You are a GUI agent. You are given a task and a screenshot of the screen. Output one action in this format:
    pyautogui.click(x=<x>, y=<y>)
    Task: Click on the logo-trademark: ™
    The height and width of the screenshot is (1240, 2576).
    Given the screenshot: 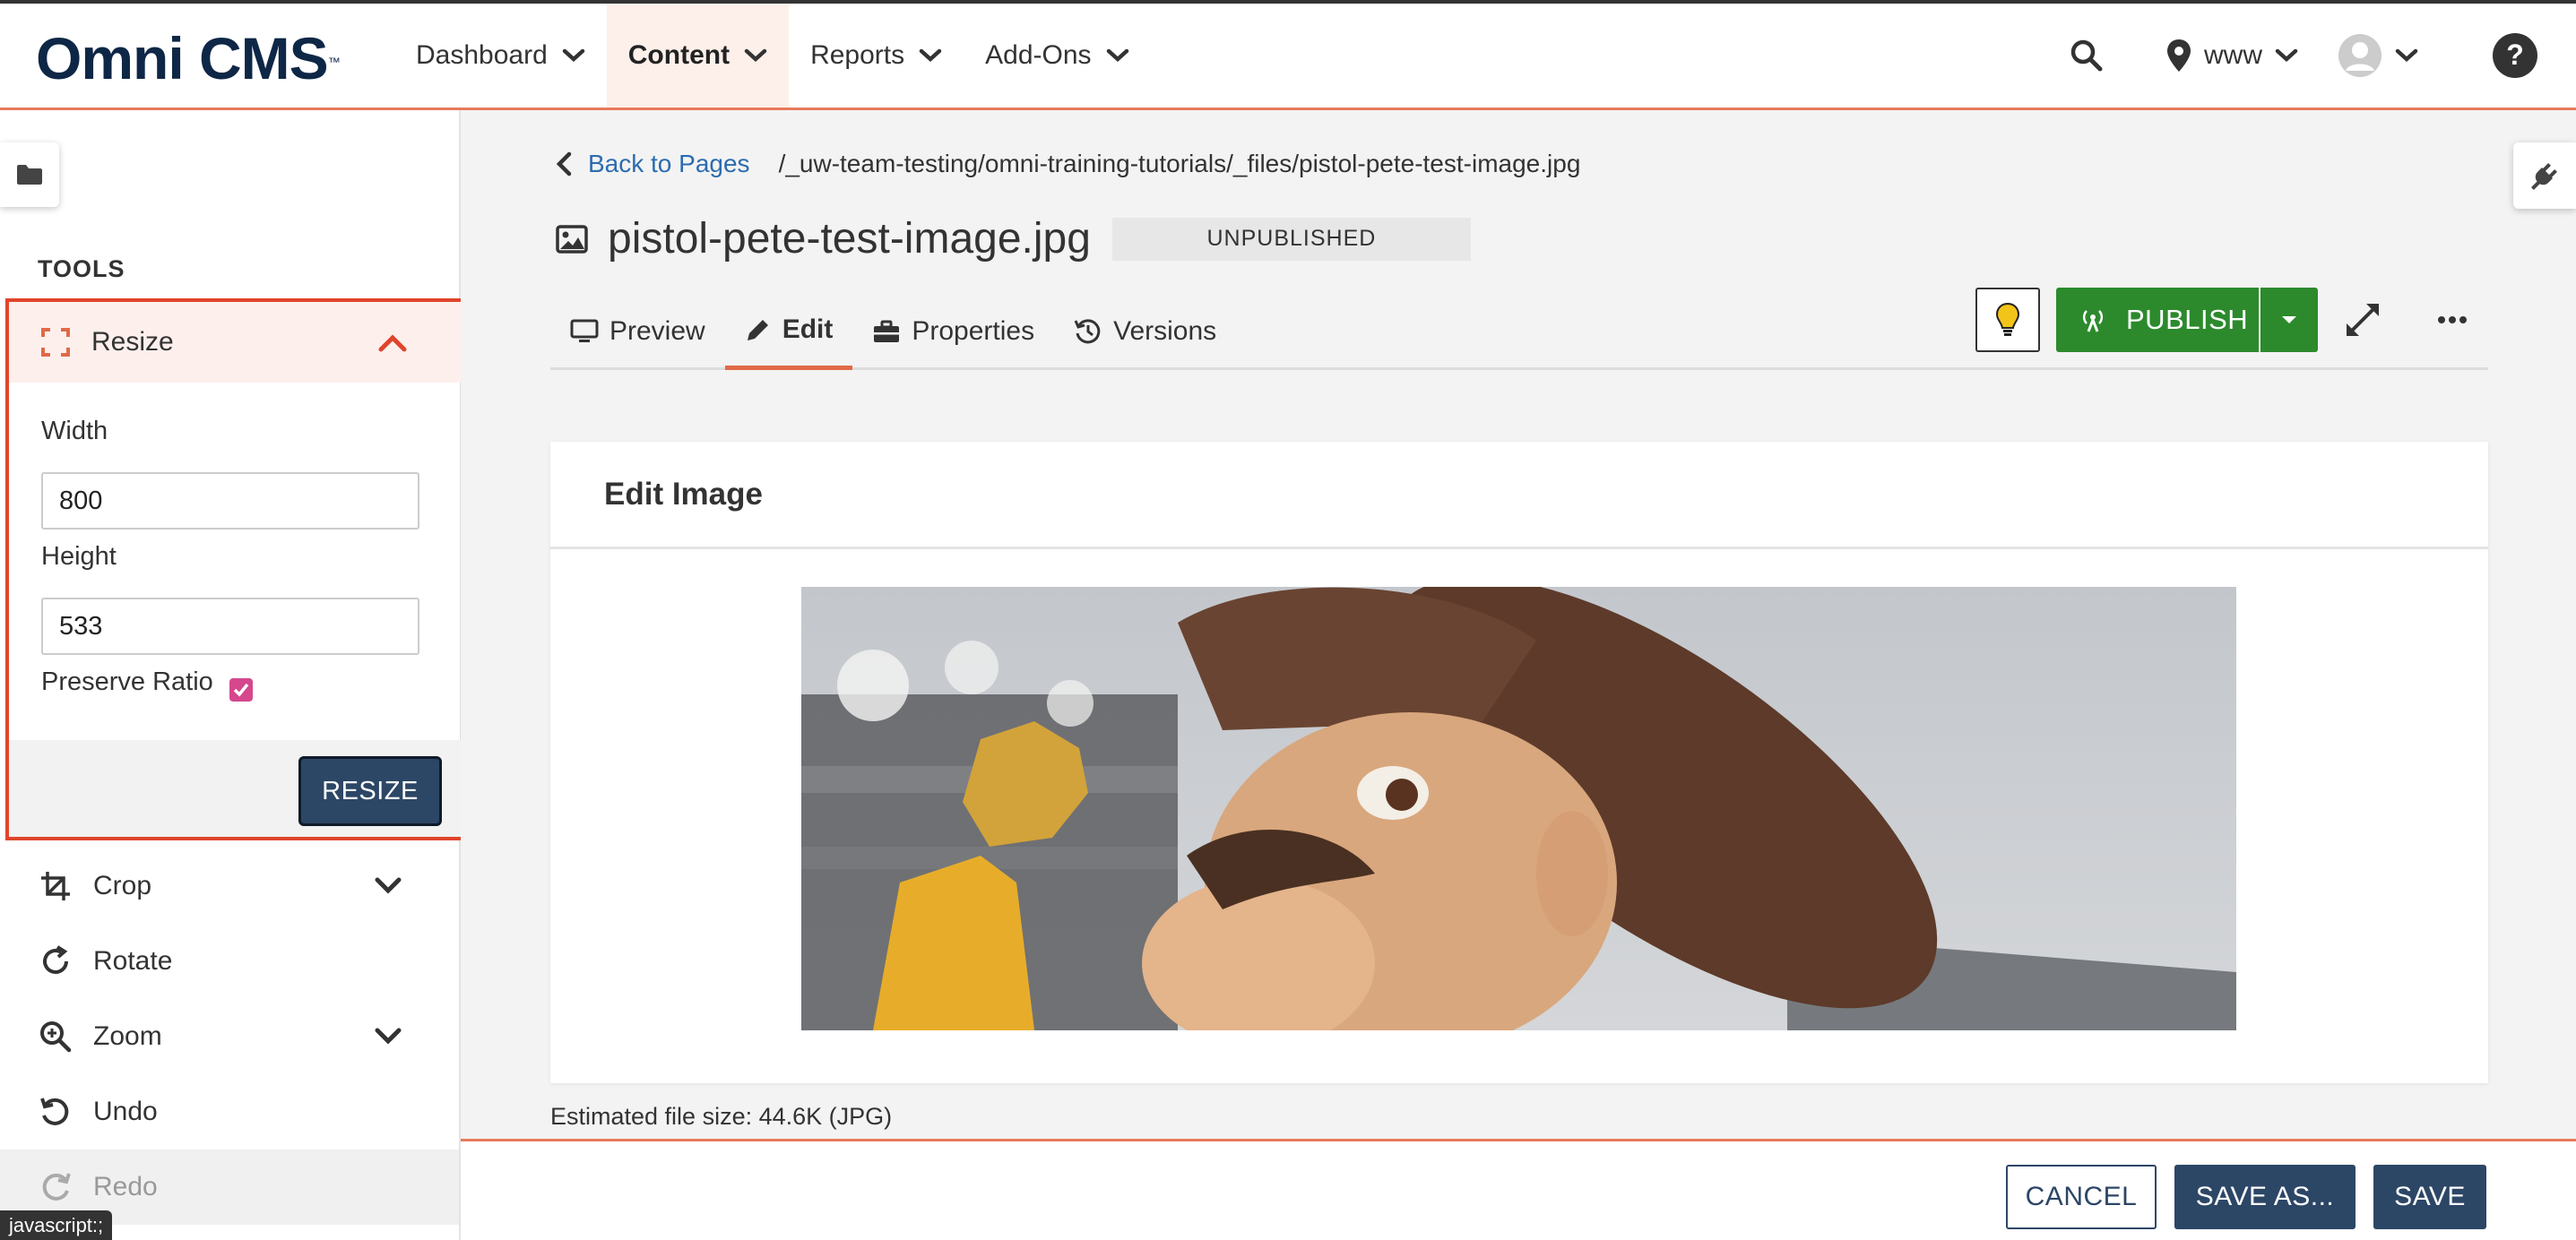 What is the action you would take?
    pyautogui.click(x=334, y=62)
    